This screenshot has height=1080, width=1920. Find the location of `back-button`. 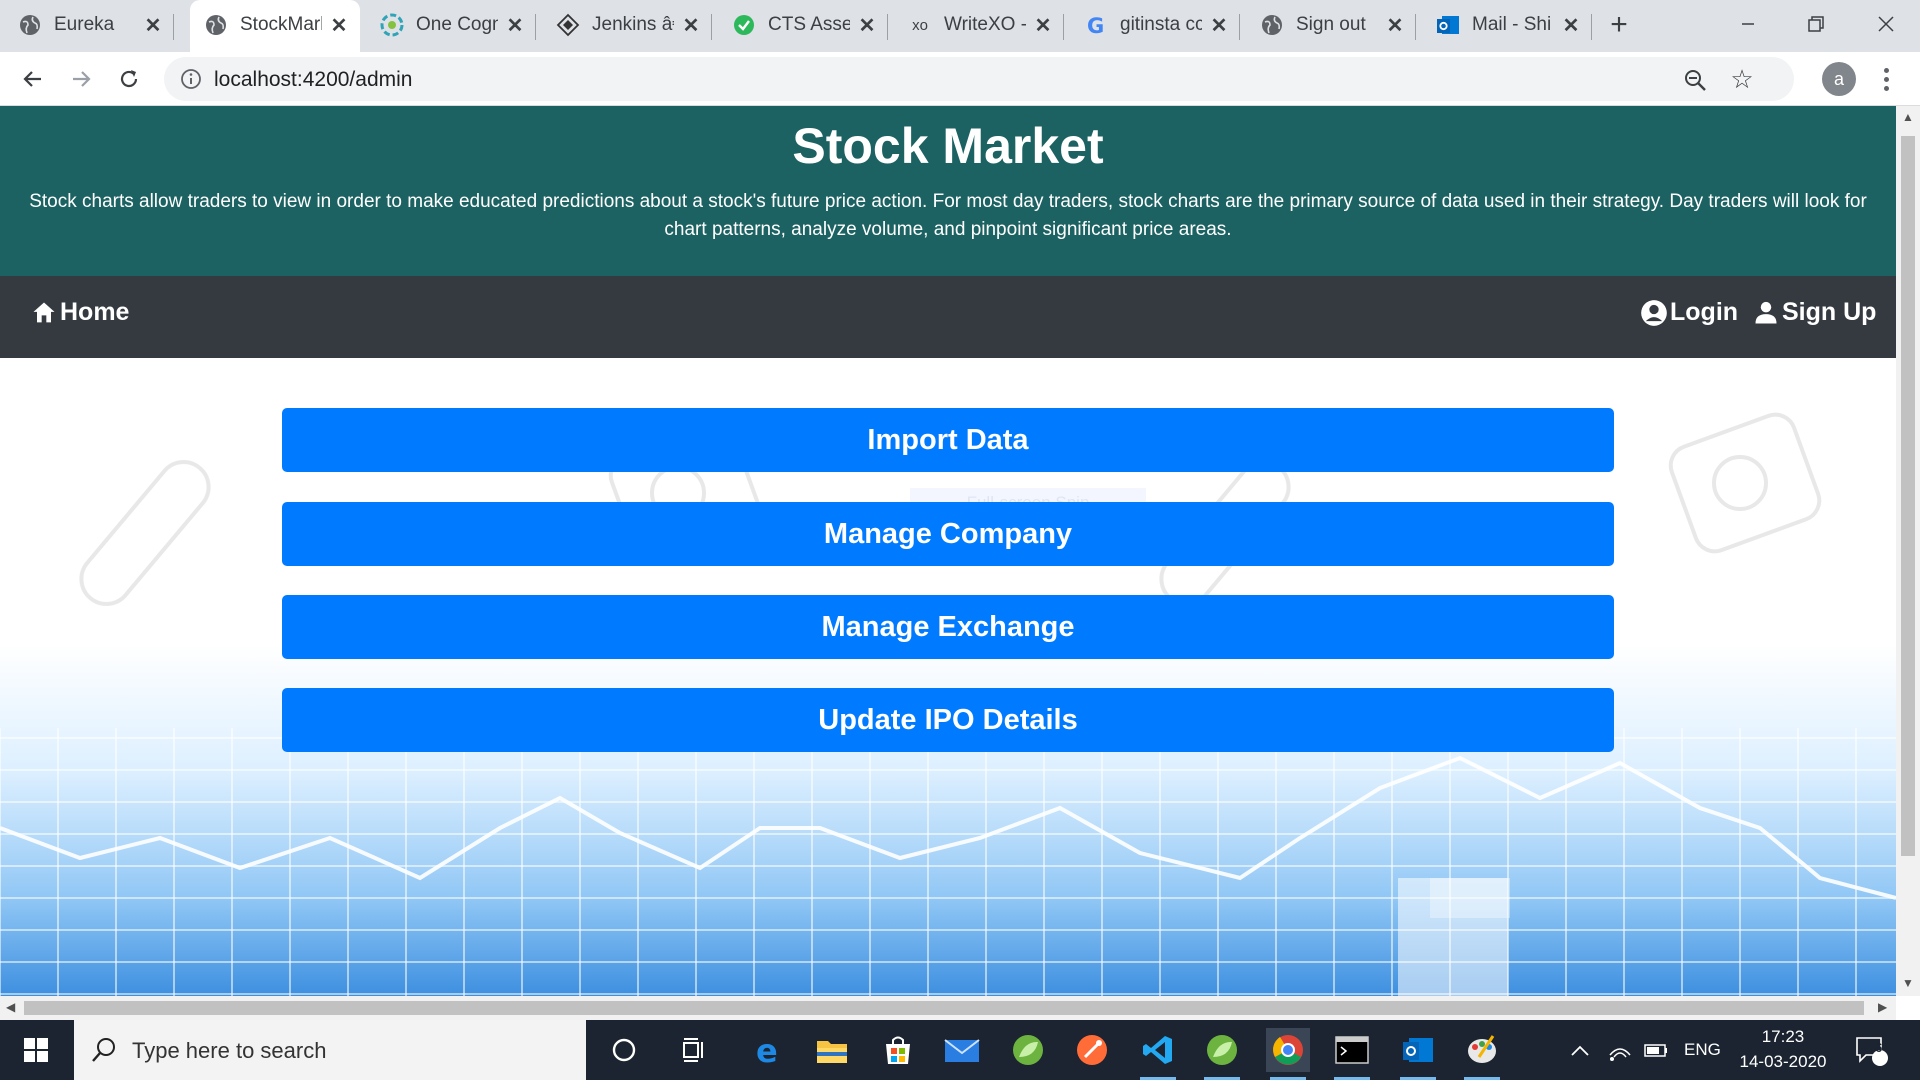

back-button is located at coordinates (33, 79).